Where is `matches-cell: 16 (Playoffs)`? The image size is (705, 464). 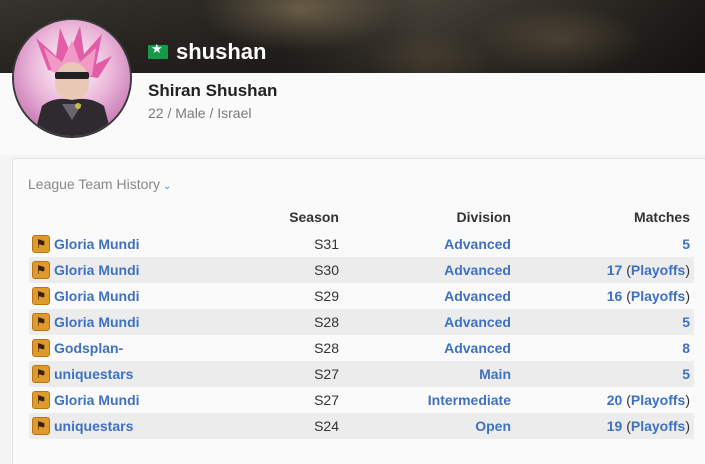 matches-cell: 16 (Playoffs) is located at coordinates (604, 296).